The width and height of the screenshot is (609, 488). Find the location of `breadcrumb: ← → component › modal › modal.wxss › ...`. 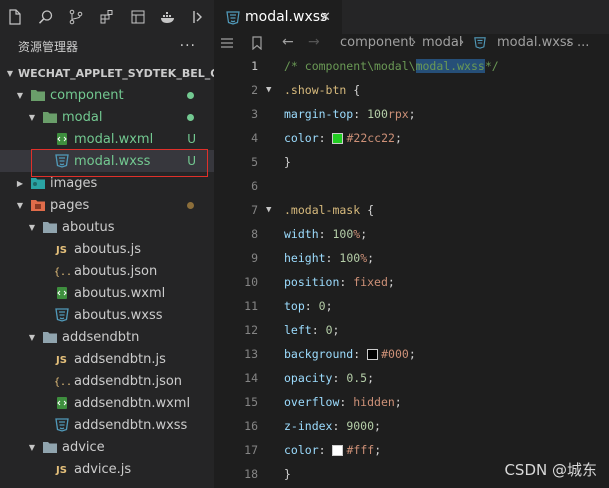

breadcrumb: ← → component › modal › modal.wxss › ... is located at coordinates (411, 44).